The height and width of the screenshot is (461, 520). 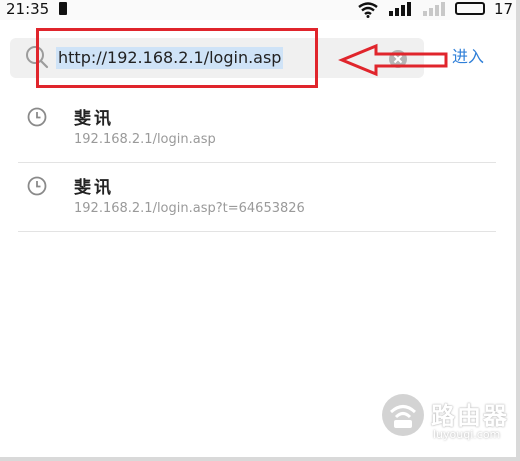 I want to click on battery-icon, so click(x=470, y=8).